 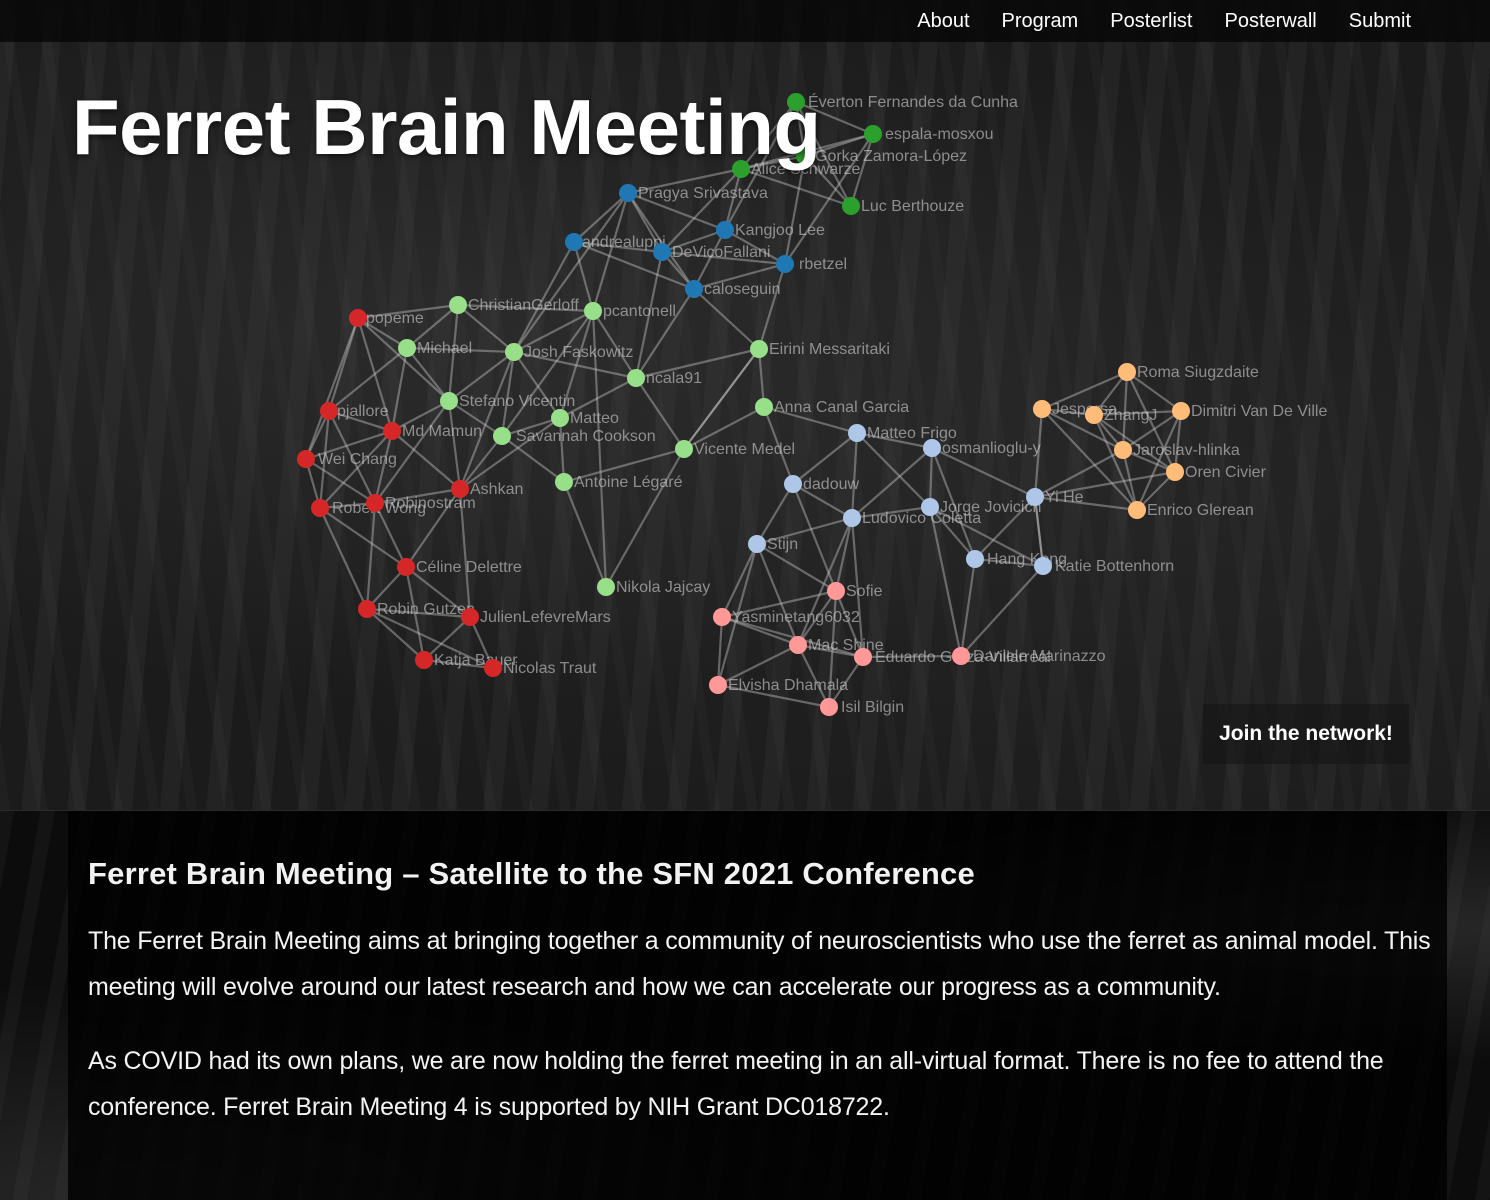 I want to click on node-label: Sofie, so click(x=864, y=591).